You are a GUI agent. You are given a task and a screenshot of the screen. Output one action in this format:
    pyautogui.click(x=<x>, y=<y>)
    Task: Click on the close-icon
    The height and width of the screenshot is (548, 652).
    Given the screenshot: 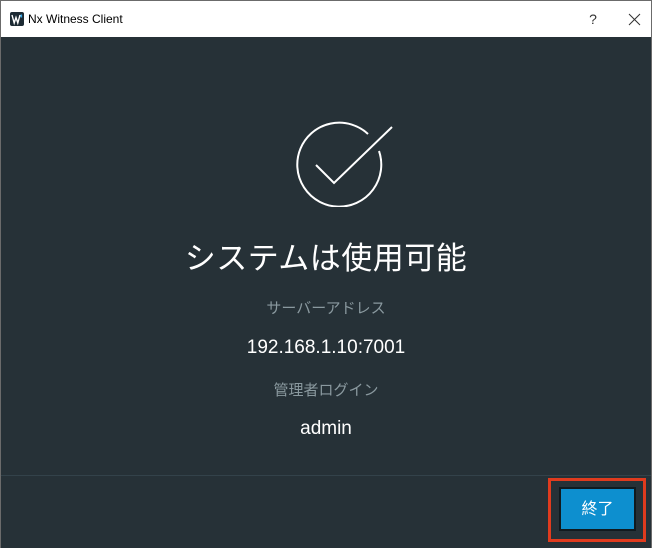 What is the action you would take?
    pyautogui.click(x=635, y=20)
    